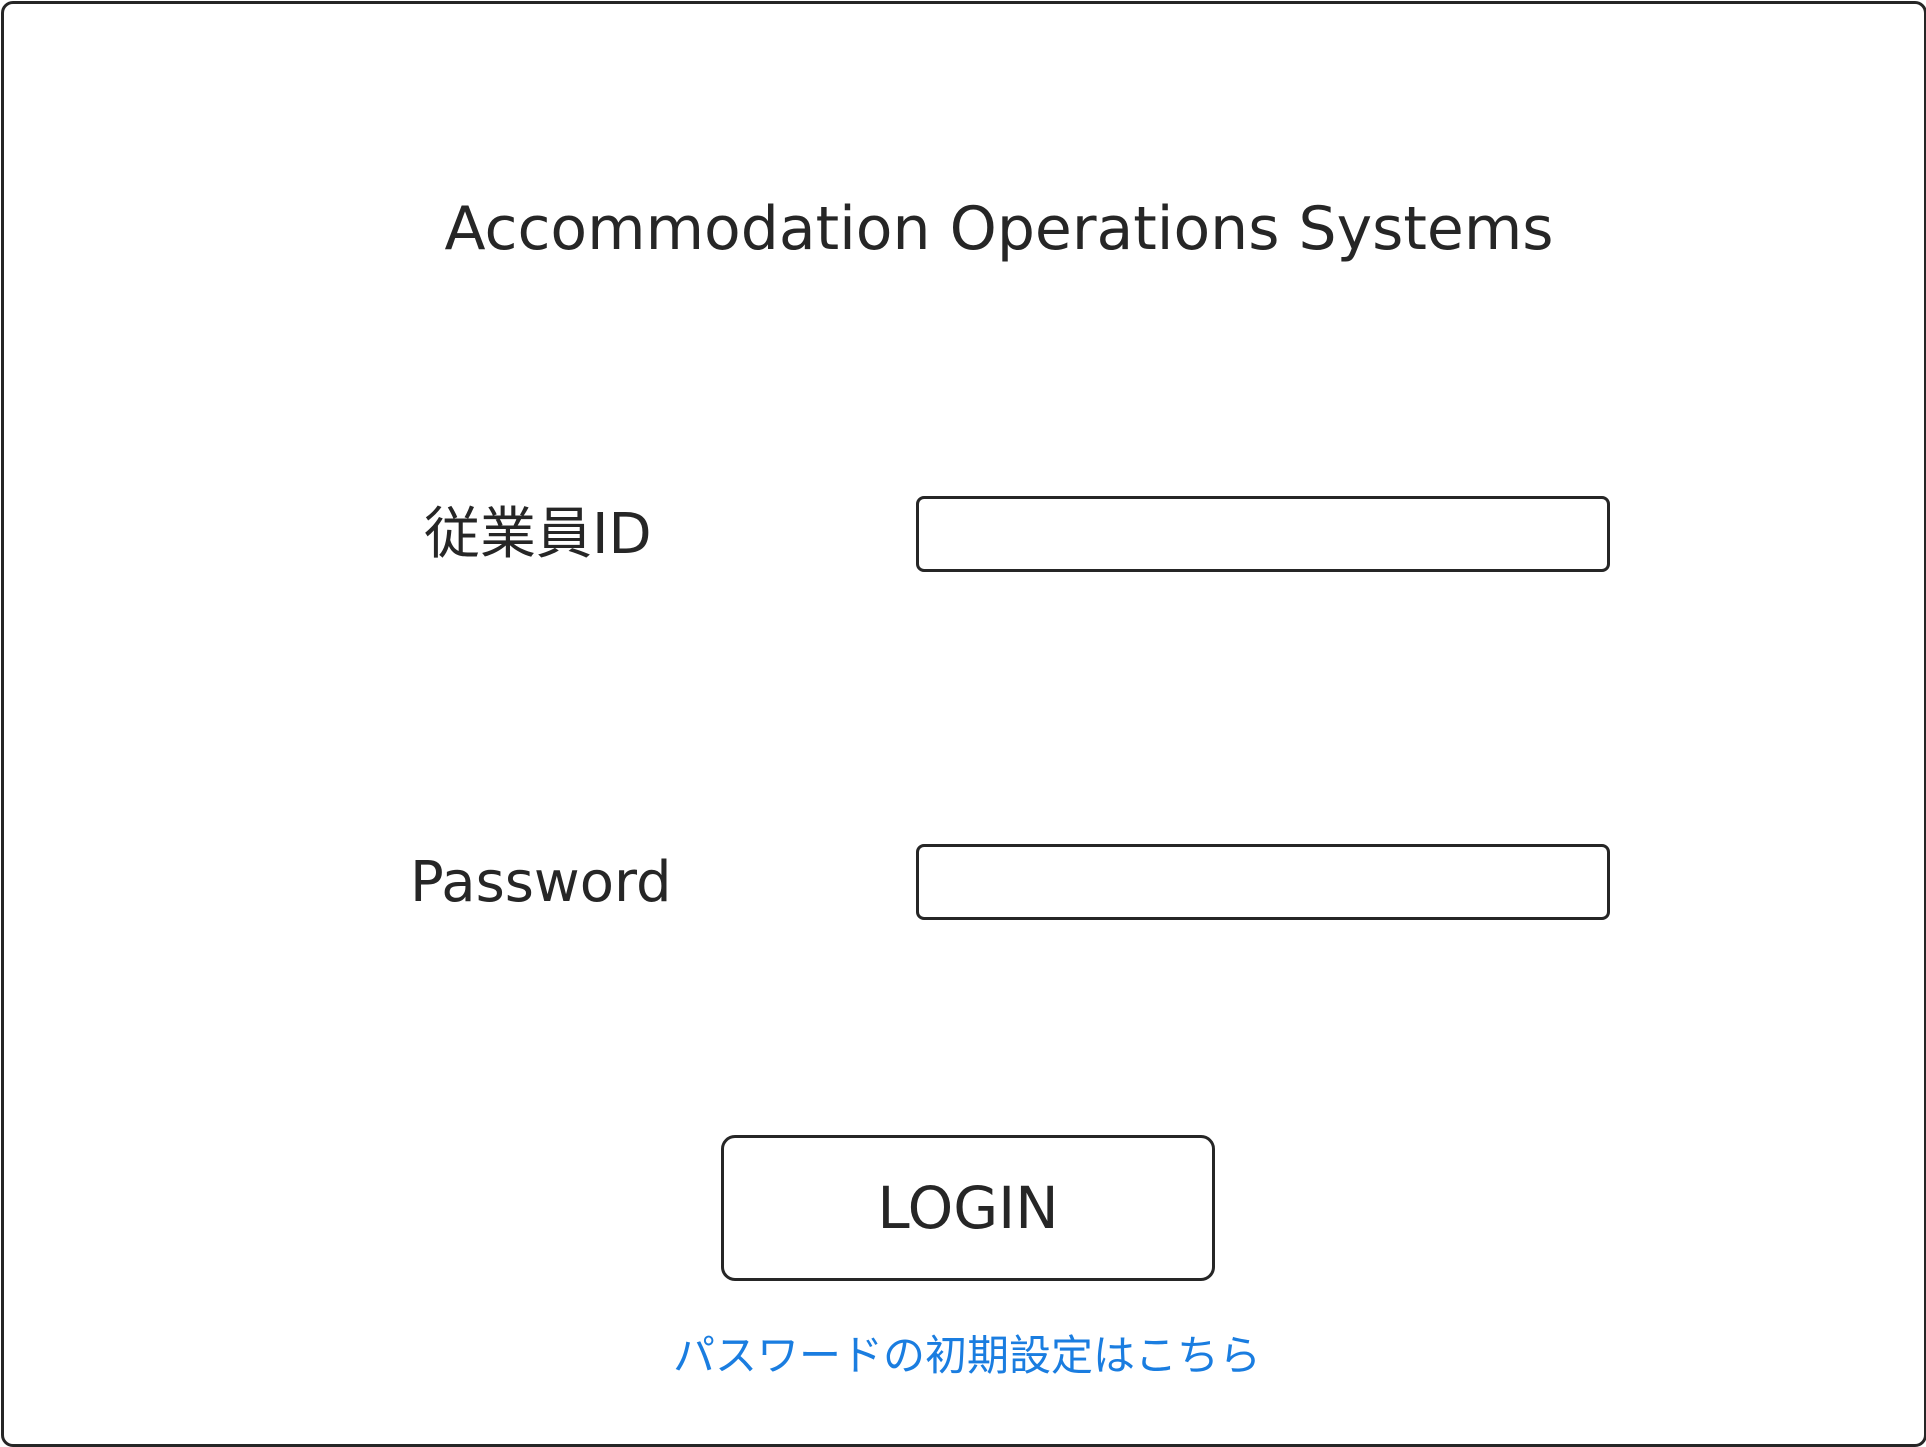  Describe the element at coordinates (999, 229) in the screenshot. I see `app-title: Accommodation Operations Systems` at that location.